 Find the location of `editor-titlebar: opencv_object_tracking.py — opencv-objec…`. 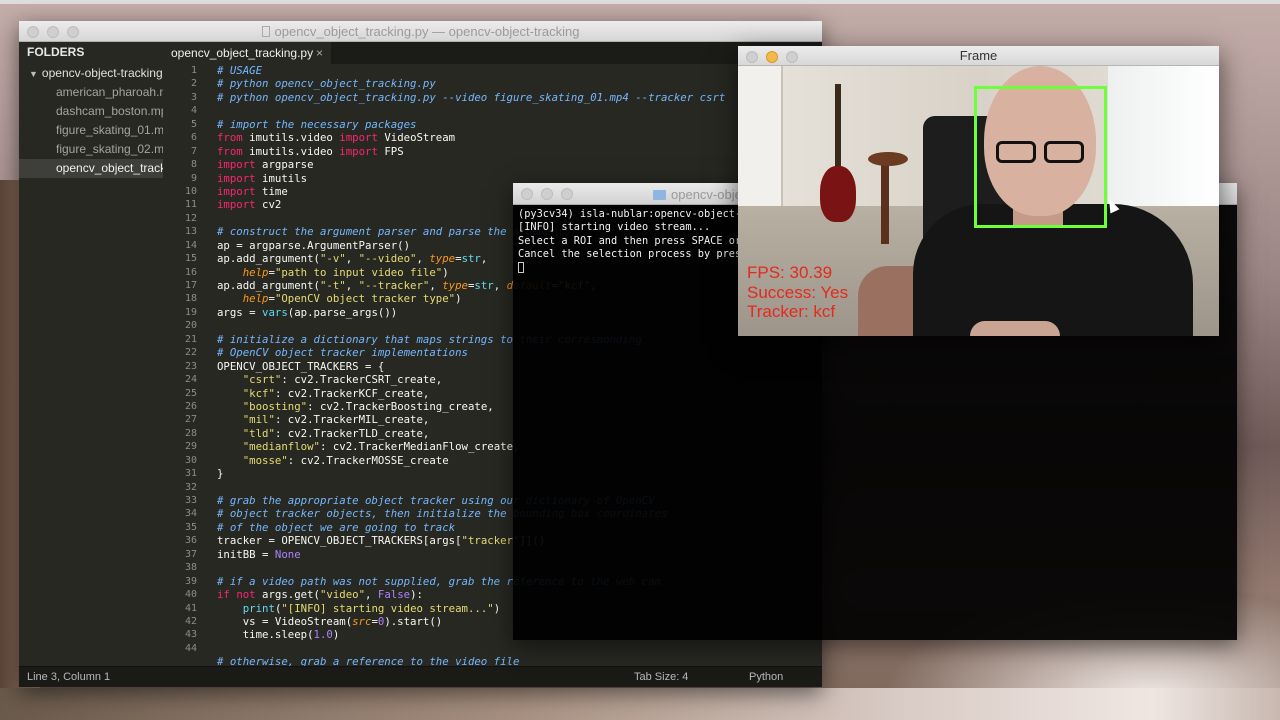

editor-titlebar: opencv_object_tracking.py — opencv-objec… is located at coordinates (420, 31).